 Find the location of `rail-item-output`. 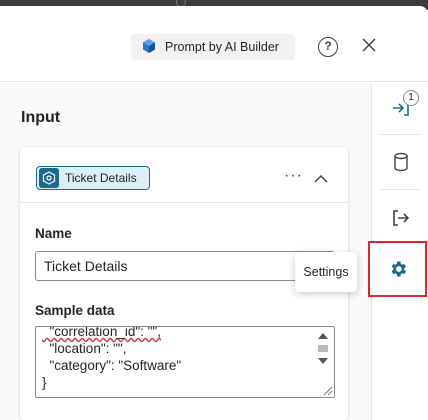

rail-item-output is located at coordinates (400, 218).